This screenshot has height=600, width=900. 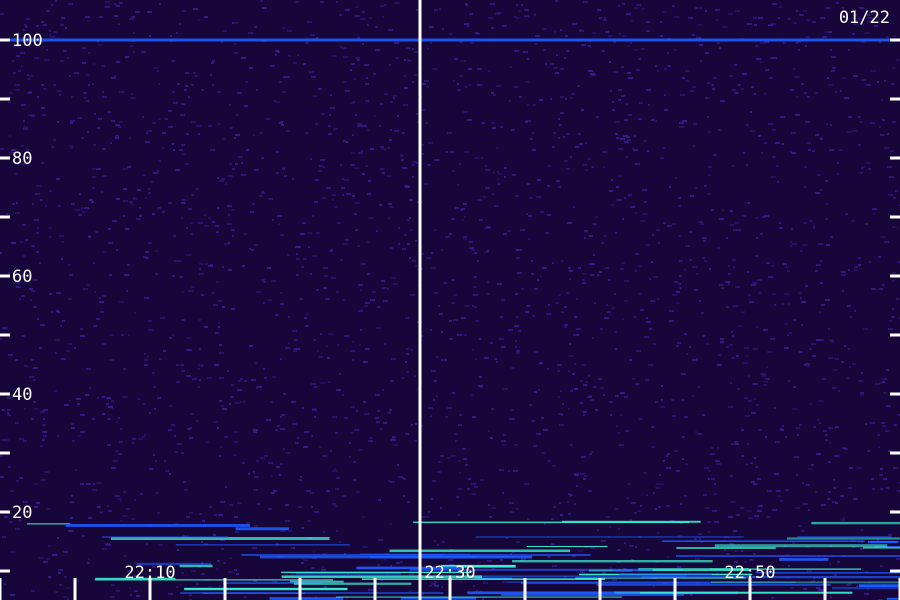 I want to click on y-tick-right, so click(x=895, y=512).